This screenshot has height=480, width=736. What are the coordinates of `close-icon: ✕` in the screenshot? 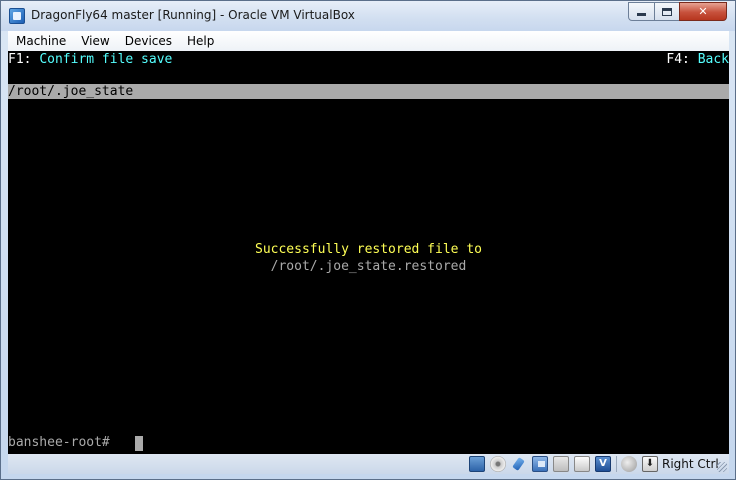 It's located at (703, 11).